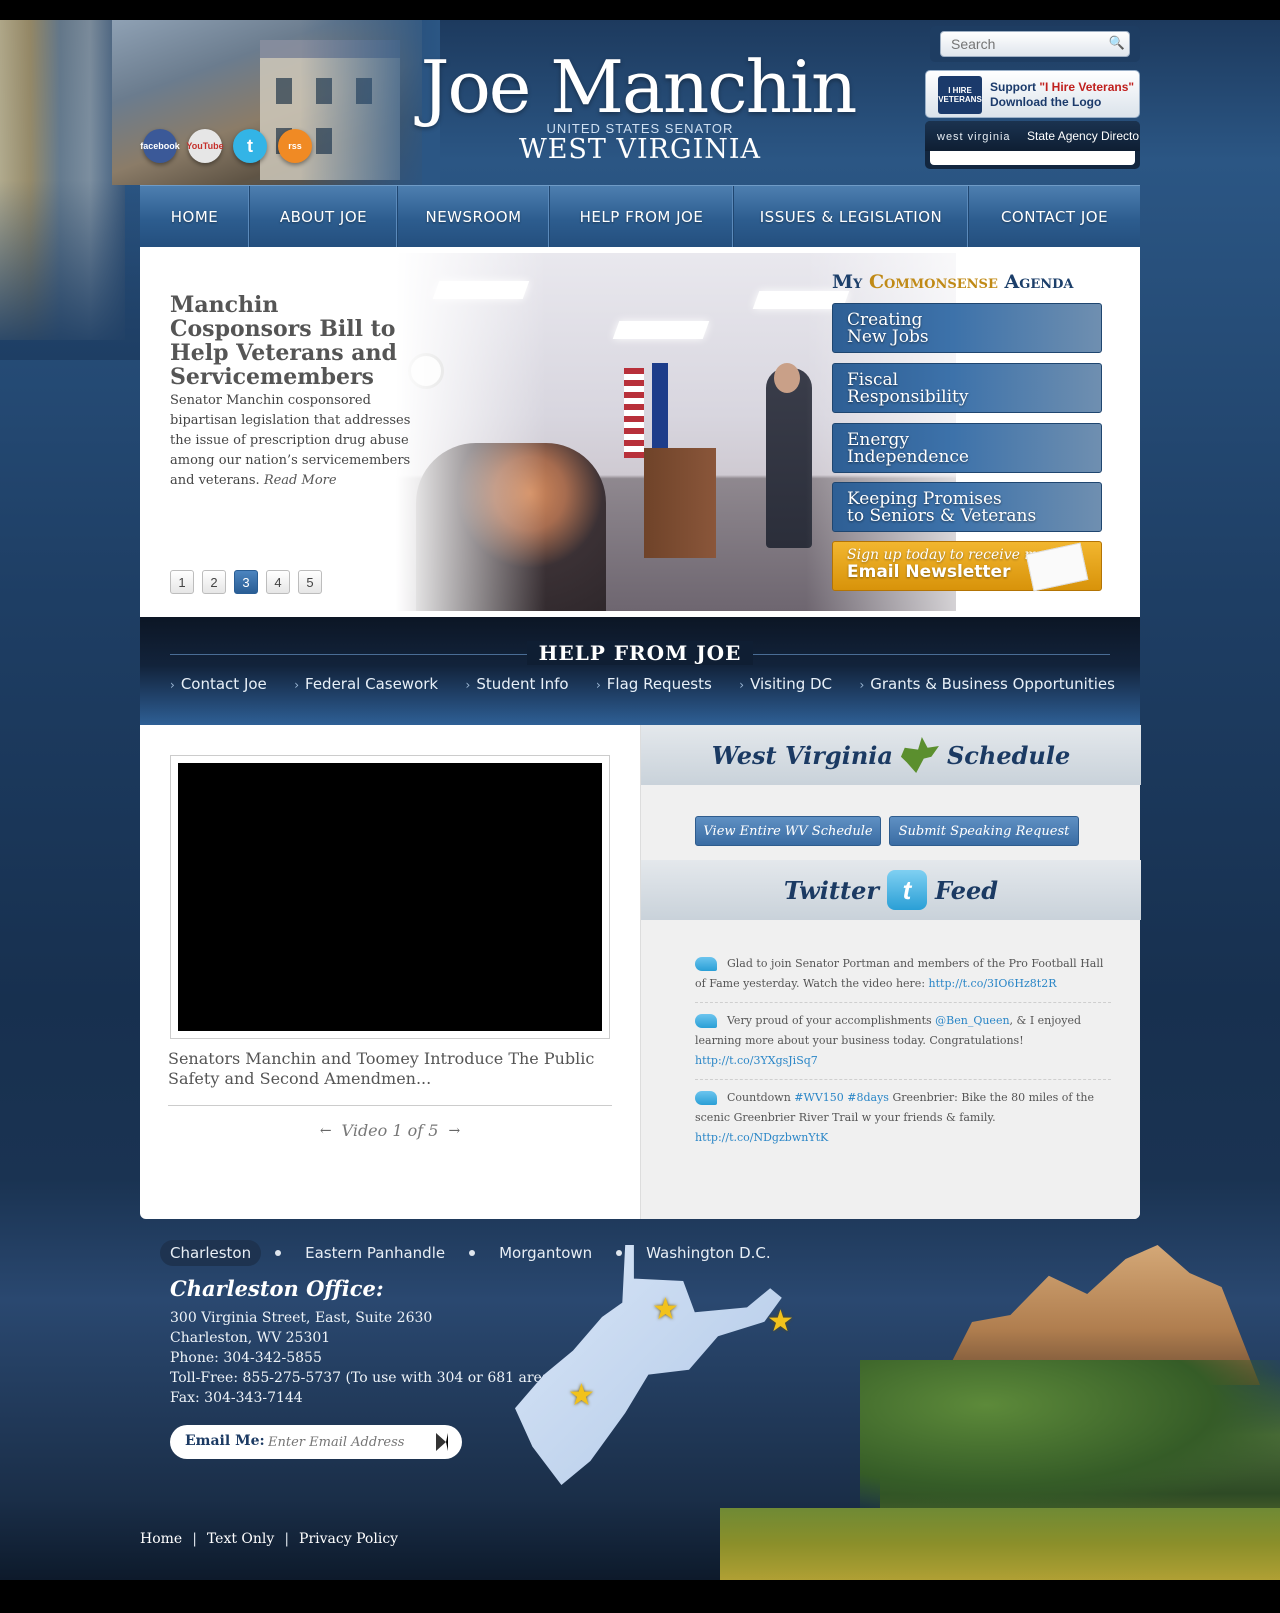 Image resolution: width=1280 pixels, height=1613 pixels. What do you see at coordinates (960, 95) in the screenshot?
I see `hire-veterans-logo: I HIRE VETERANS` at bounding box center [960, 95].